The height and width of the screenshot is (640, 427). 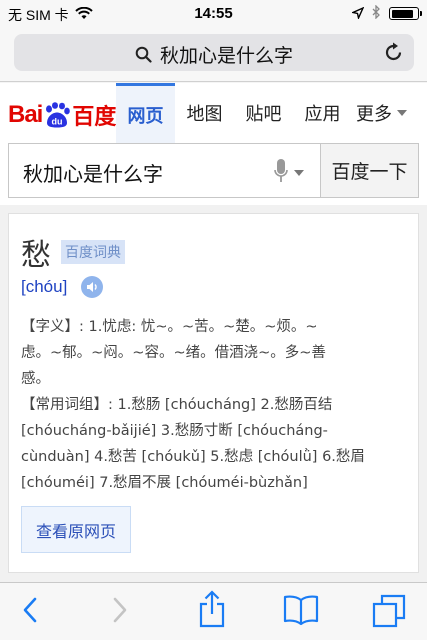 What do you see at coordinates (357, 14) in the screenshot?
I see `location-arrow-icon` at bounding box center [357, 14].